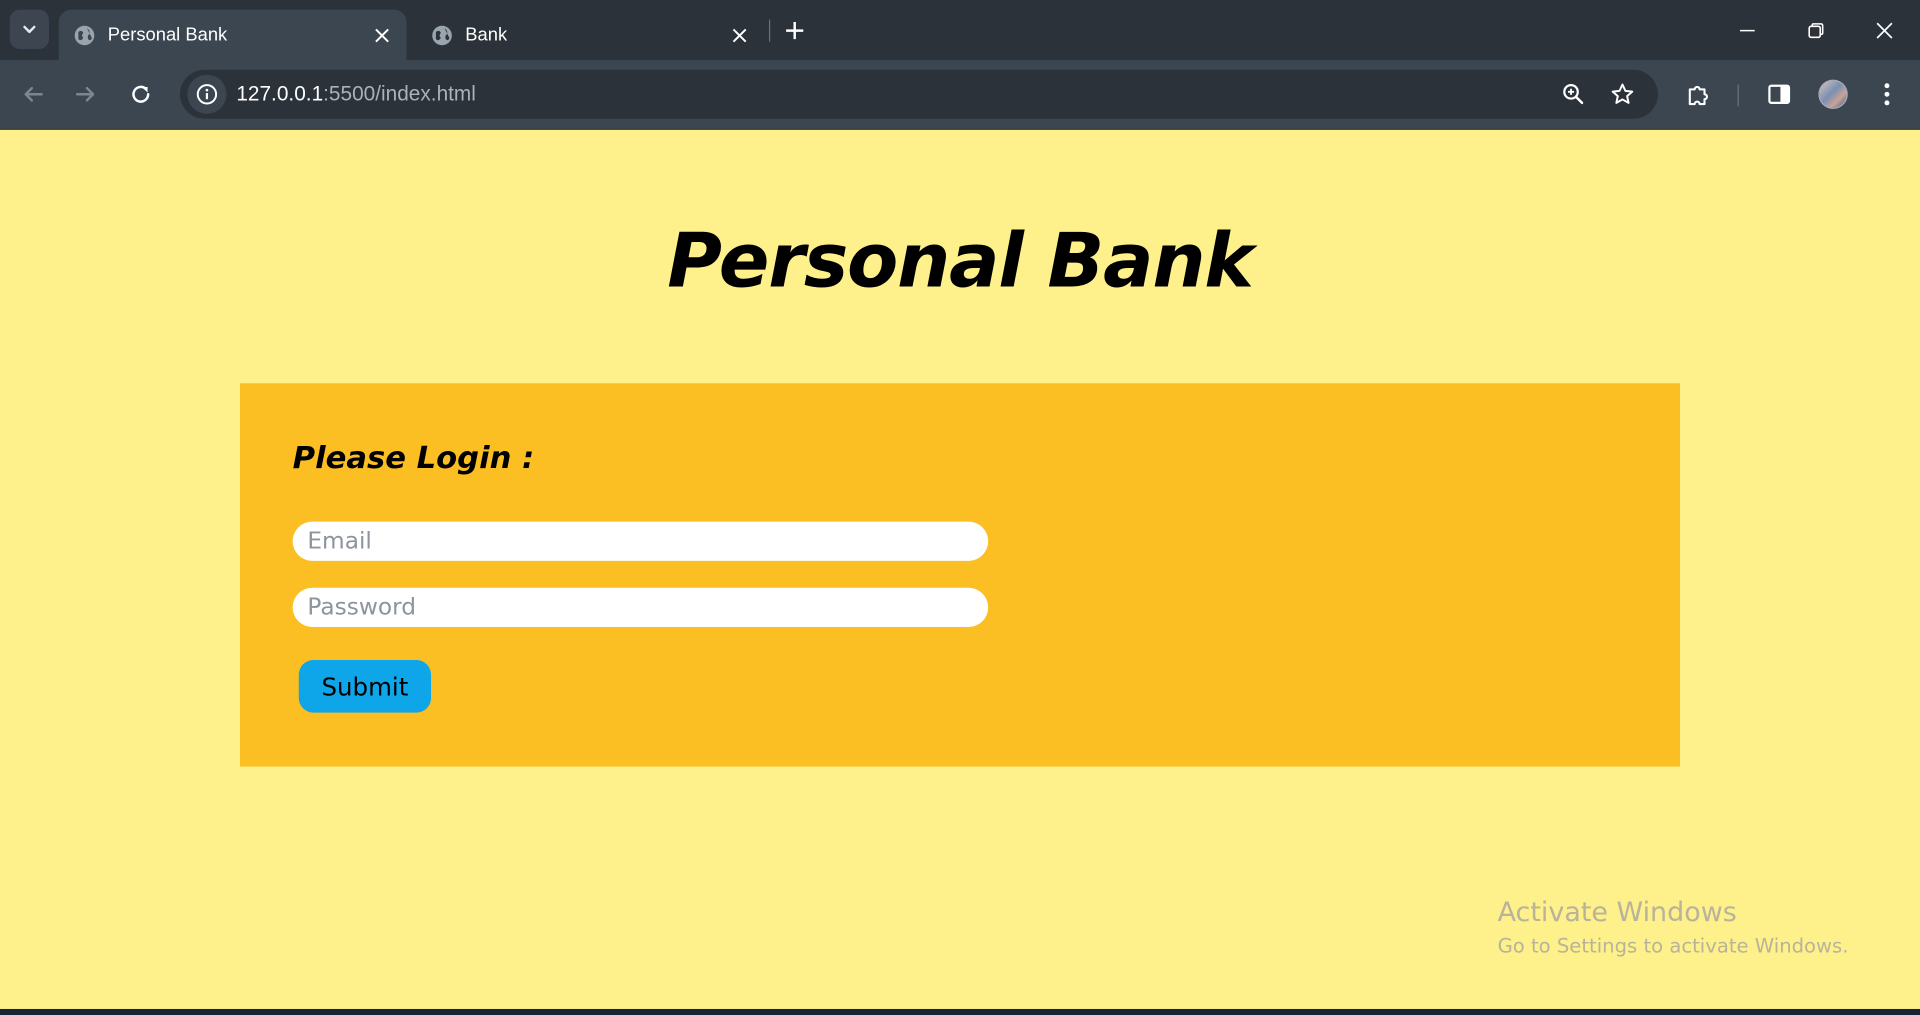 The image size is (1920, 1015). I want to click on toolbar-divider, so click(1738, 95).